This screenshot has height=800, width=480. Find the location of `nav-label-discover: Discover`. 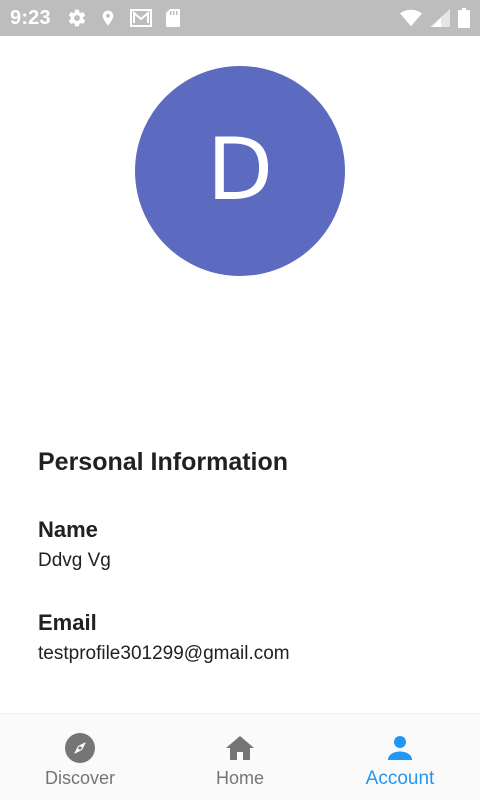

nav-label-discover: Discover is located at coordinates (79, 778).